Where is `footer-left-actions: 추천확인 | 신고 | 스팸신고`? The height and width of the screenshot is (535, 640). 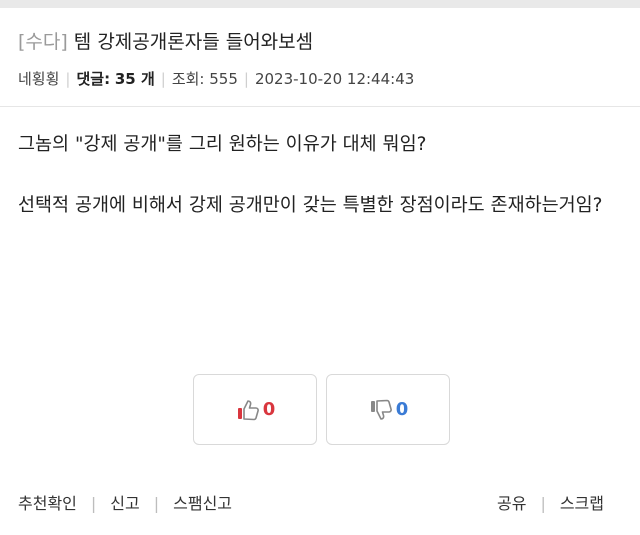
footer-left-actions: 추천확인 | 신고 | 스팸신고 is located at coordinates (125, 504).